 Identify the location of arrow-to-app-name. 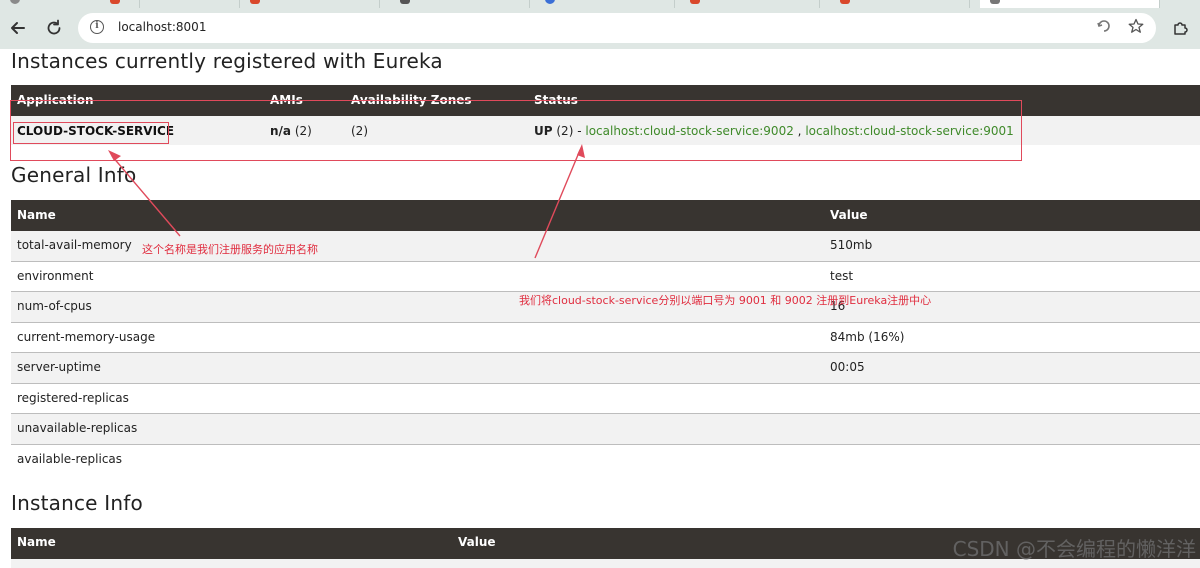
(146, 196).